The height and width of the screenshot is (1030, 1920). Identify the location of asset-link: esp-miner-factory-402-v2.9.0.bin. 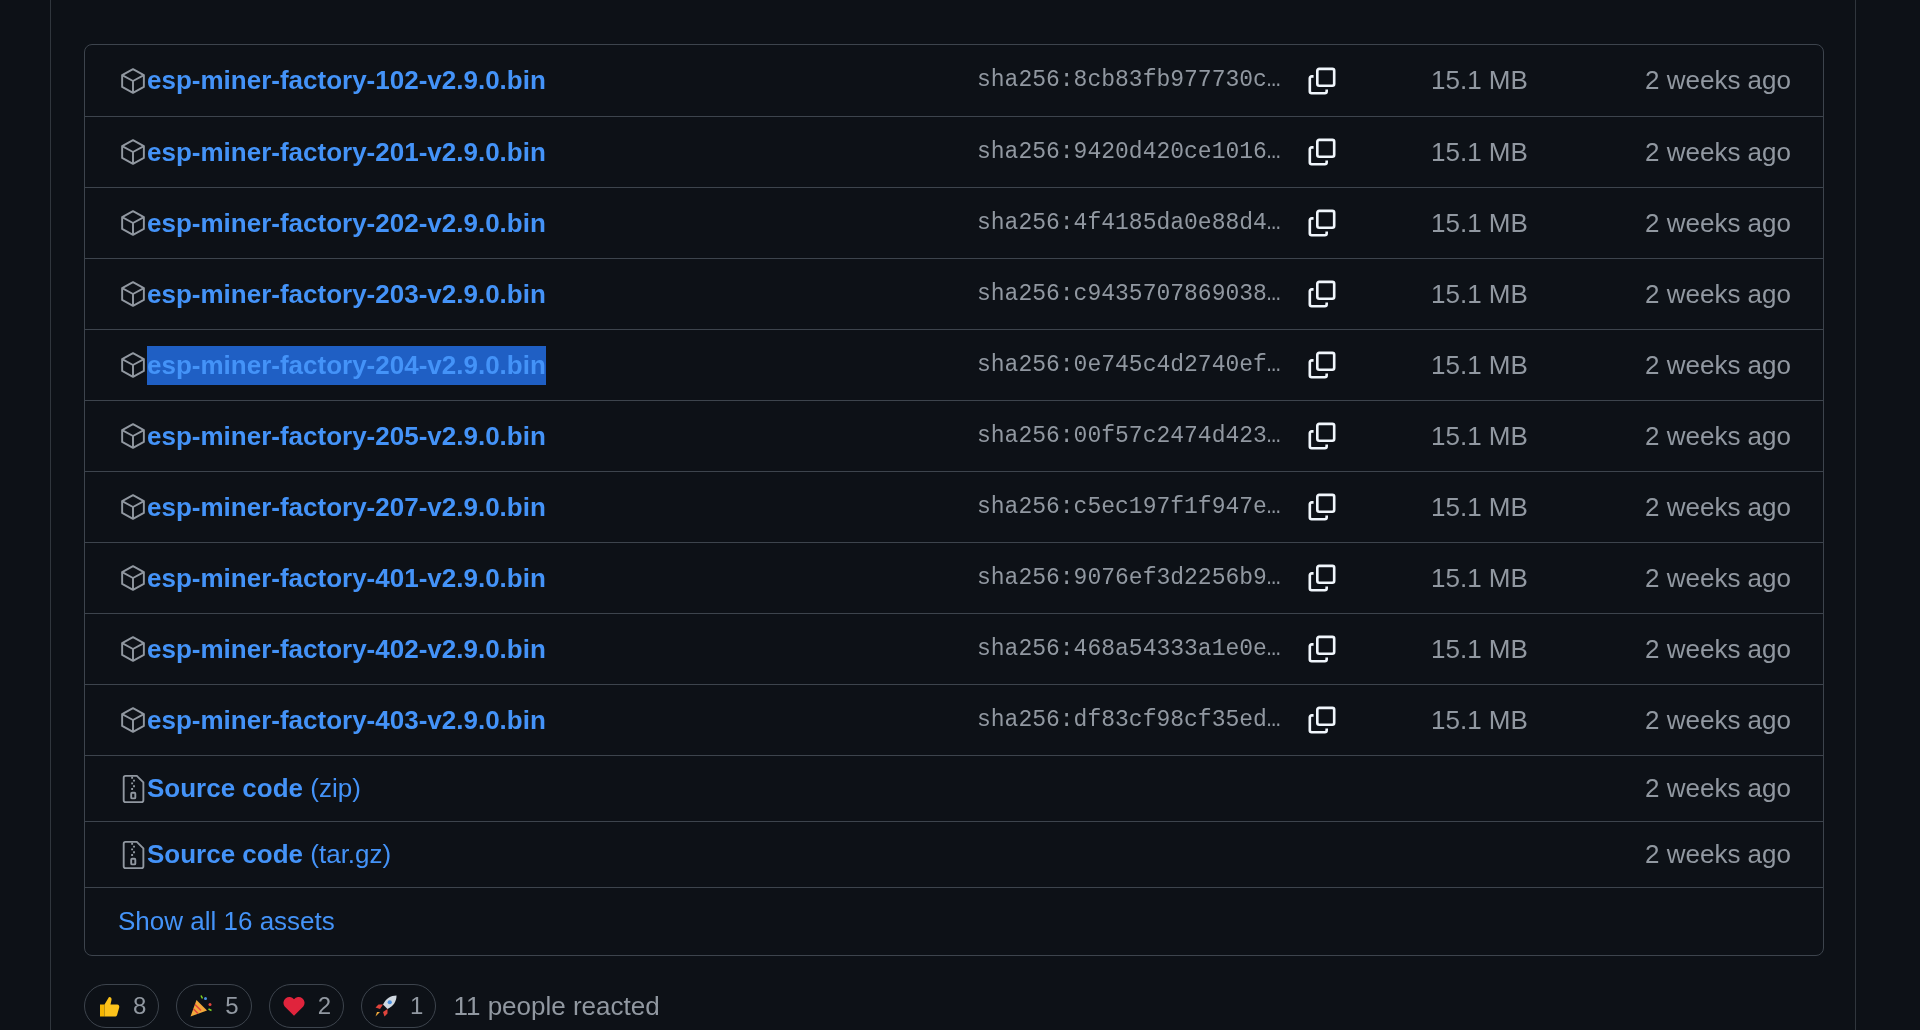
(346, 649).